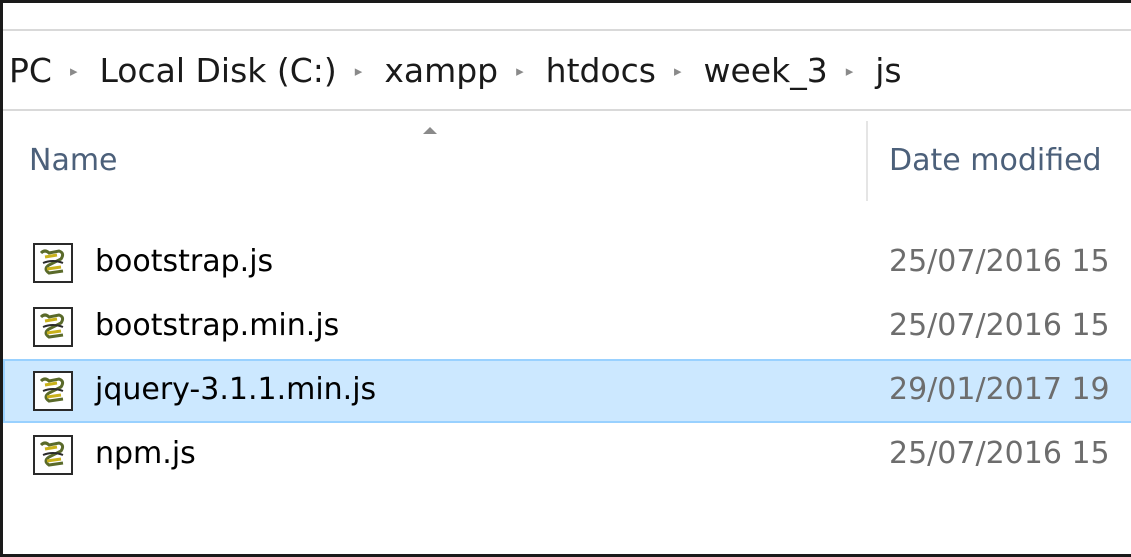 The image size is (1131, 557). What do you see at coordinates (567, 391) in the screenshot?
I see `file-row-selected: jquery-3.1.1.min.js 29/01/2017 19` at bounding box center [567, 391].